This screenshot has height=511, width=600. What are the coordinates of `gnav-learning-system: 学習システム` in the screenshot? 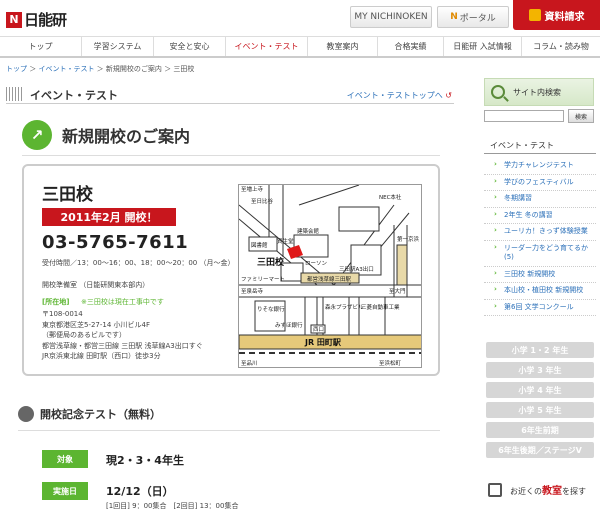 It's located at (118, 46).